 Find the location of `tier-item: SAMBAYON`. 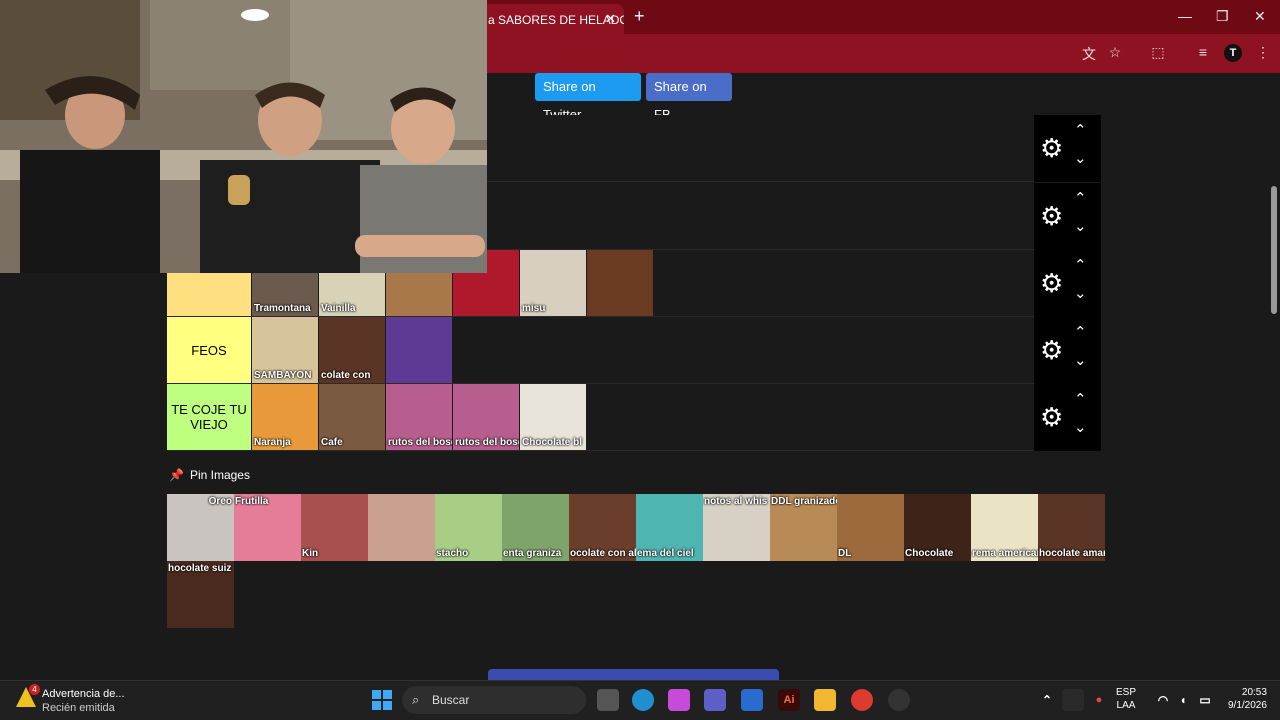

tier-item: SAMBAYON is located at coordinates (285, 350).